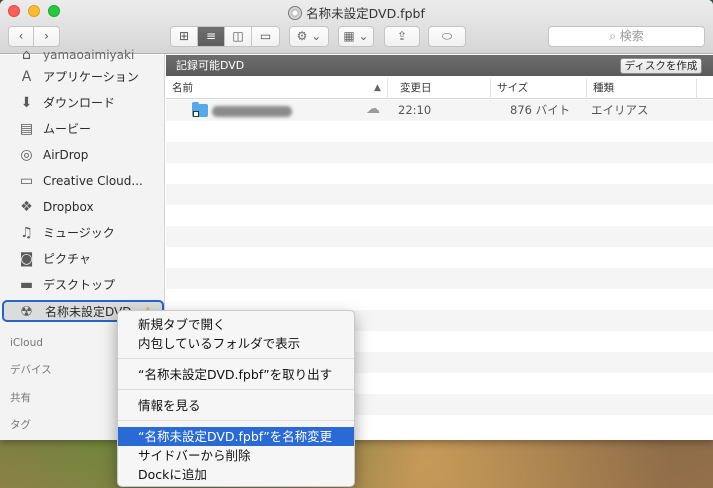 The image size is (713, 488). Describe the element at coordinates (82, 155) in the screenshot. I see `sidebar-item-airdrop: ◎ AirDrop` at that location.